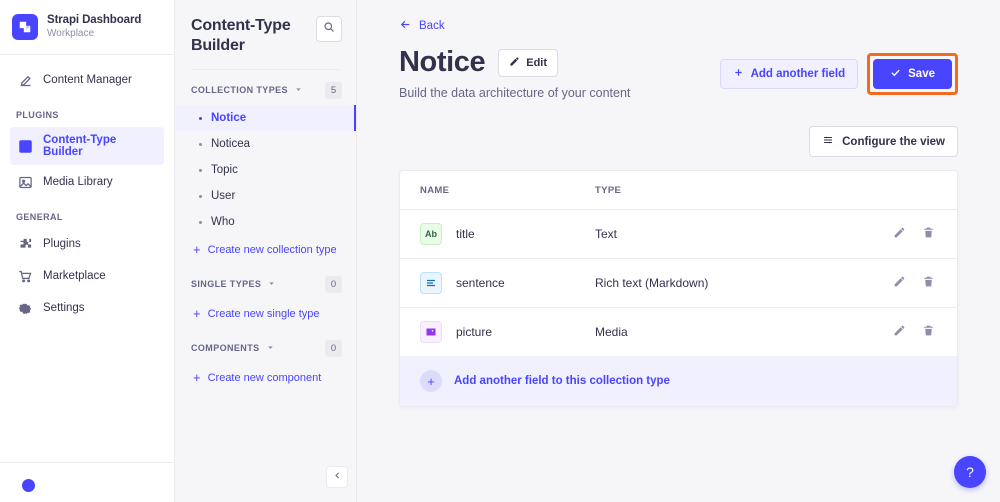  Describe the element at coordinates (789, 74) in the screenshot. I see `add-another-field-button: Add another field` at that location.